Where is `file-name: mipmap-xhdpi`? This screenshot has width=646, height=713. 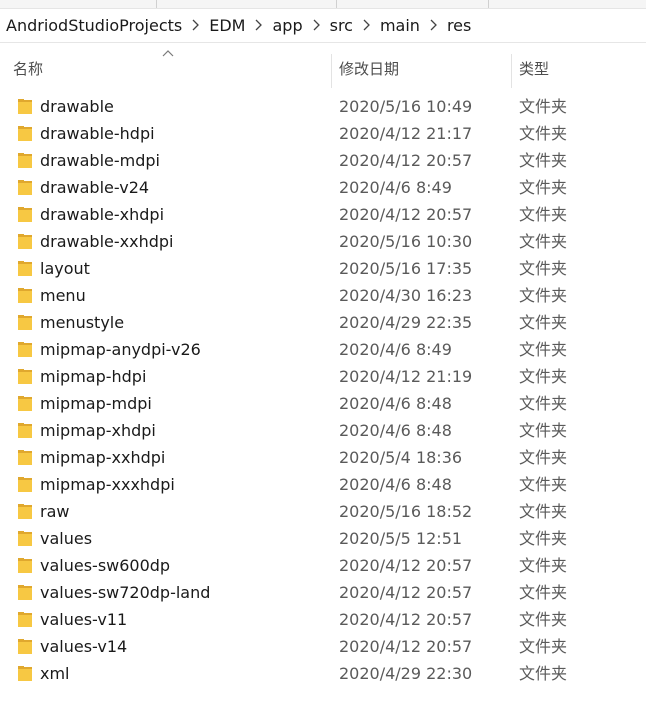
file-name: mipmap-xhdpi is located at coordinates (98, 430).